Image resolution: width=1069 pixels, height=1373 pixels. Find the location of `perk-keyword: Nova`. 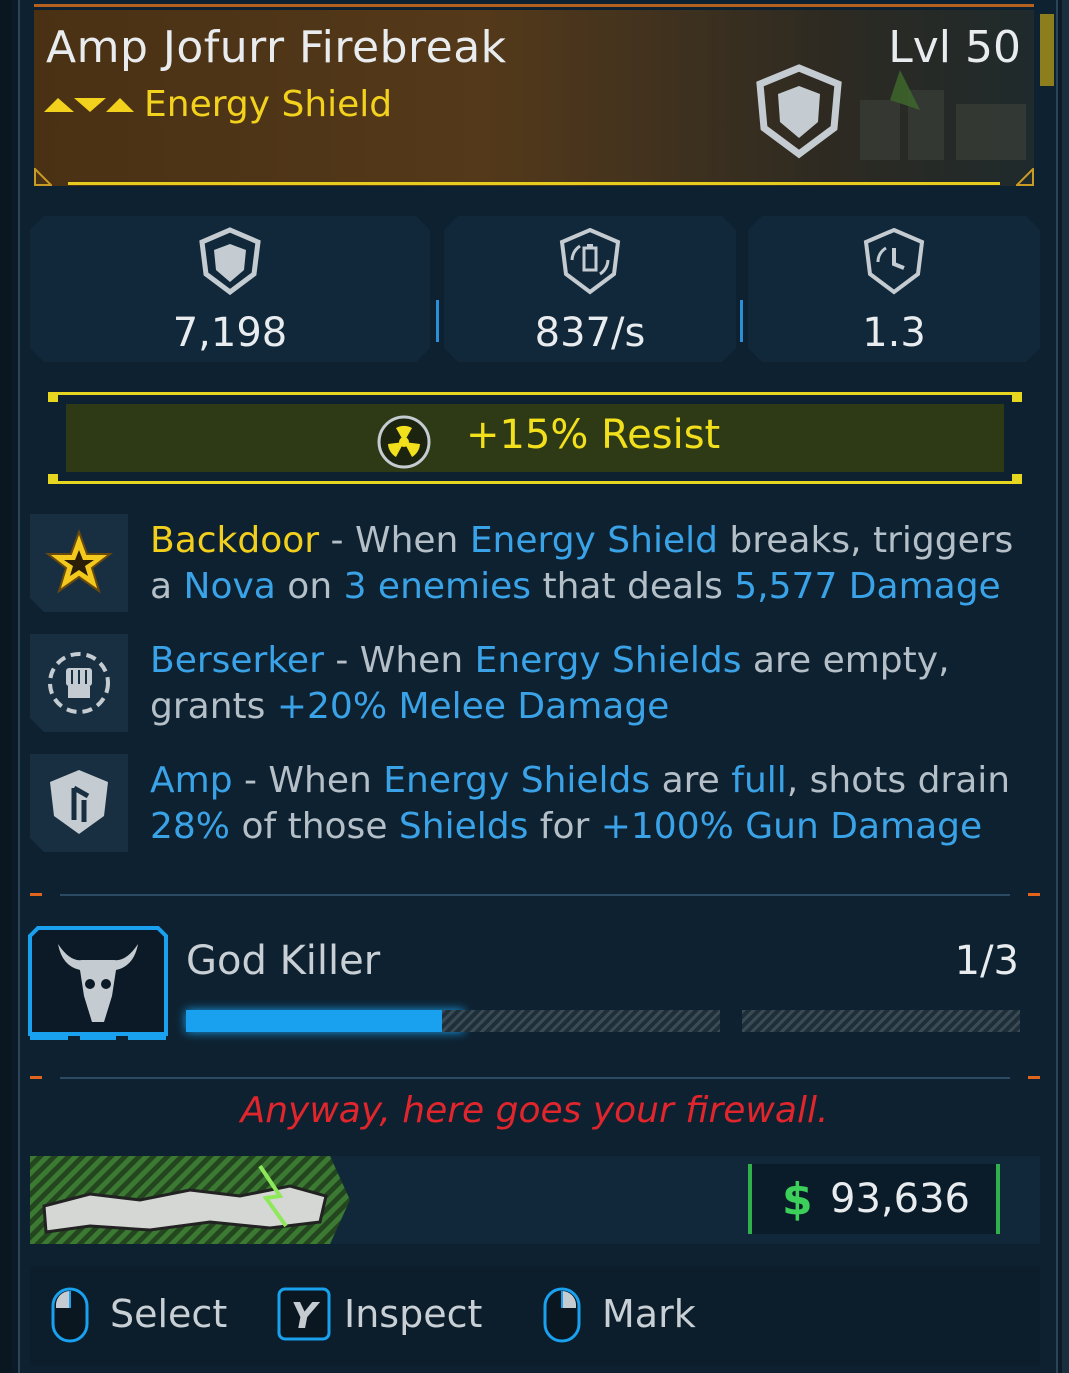

perk-keyword: Nova is located at coordinates (229, 586).